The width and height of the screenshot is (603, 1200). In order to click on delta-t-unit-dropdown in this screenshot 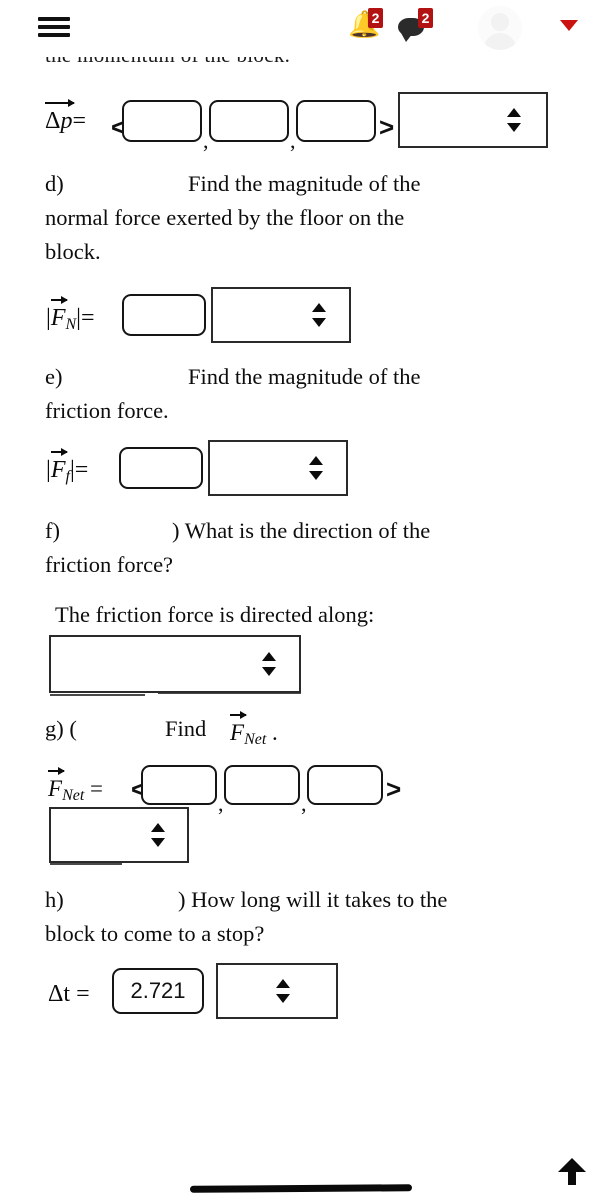, I will do `click(277, 991)`.